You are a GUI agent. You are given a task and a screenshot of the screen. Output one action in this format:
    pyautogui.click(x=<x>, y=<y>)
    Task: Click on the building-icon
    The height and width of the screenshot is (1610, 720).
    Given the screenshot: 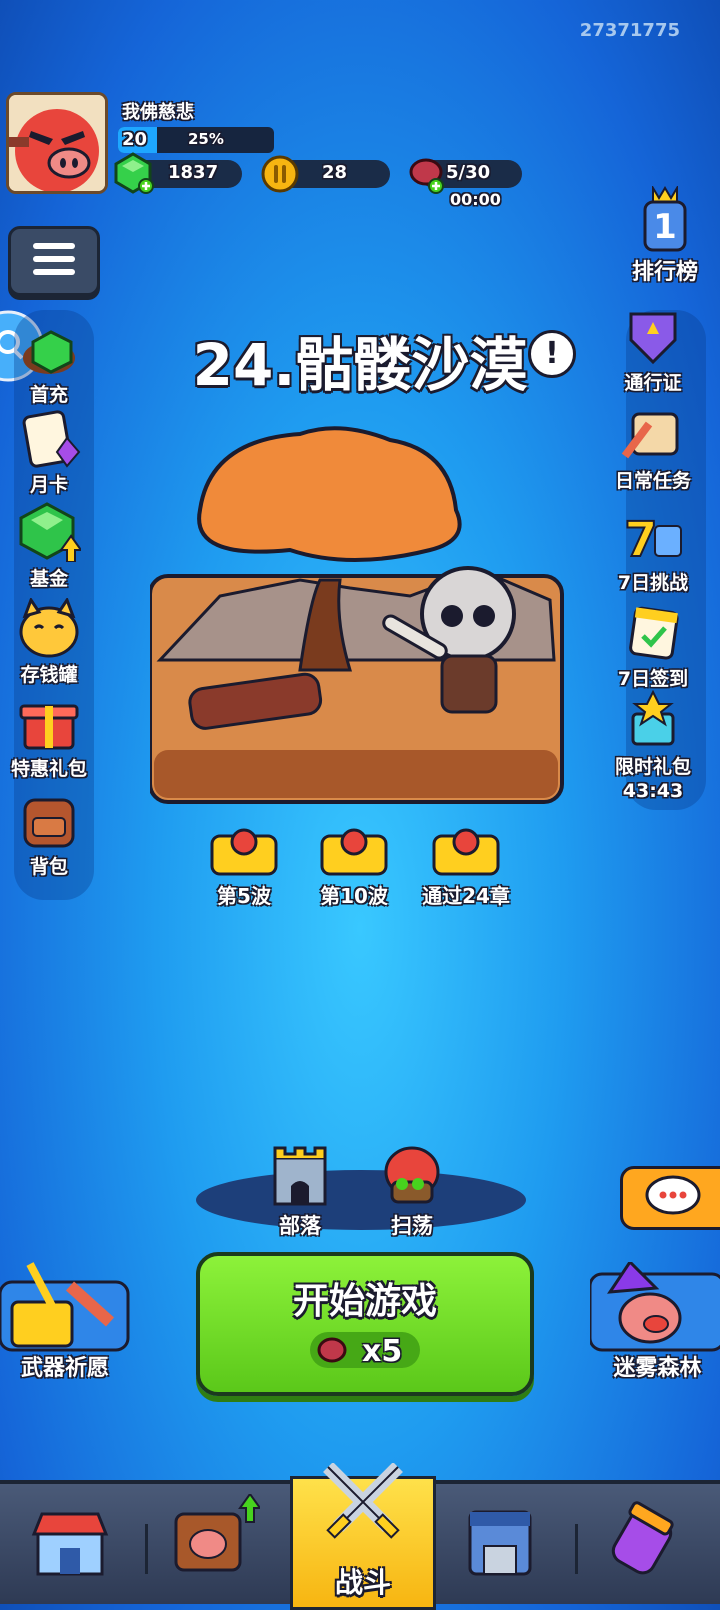 What is the action you would take?
    pyautogui.click(x=500, y=1543)
    